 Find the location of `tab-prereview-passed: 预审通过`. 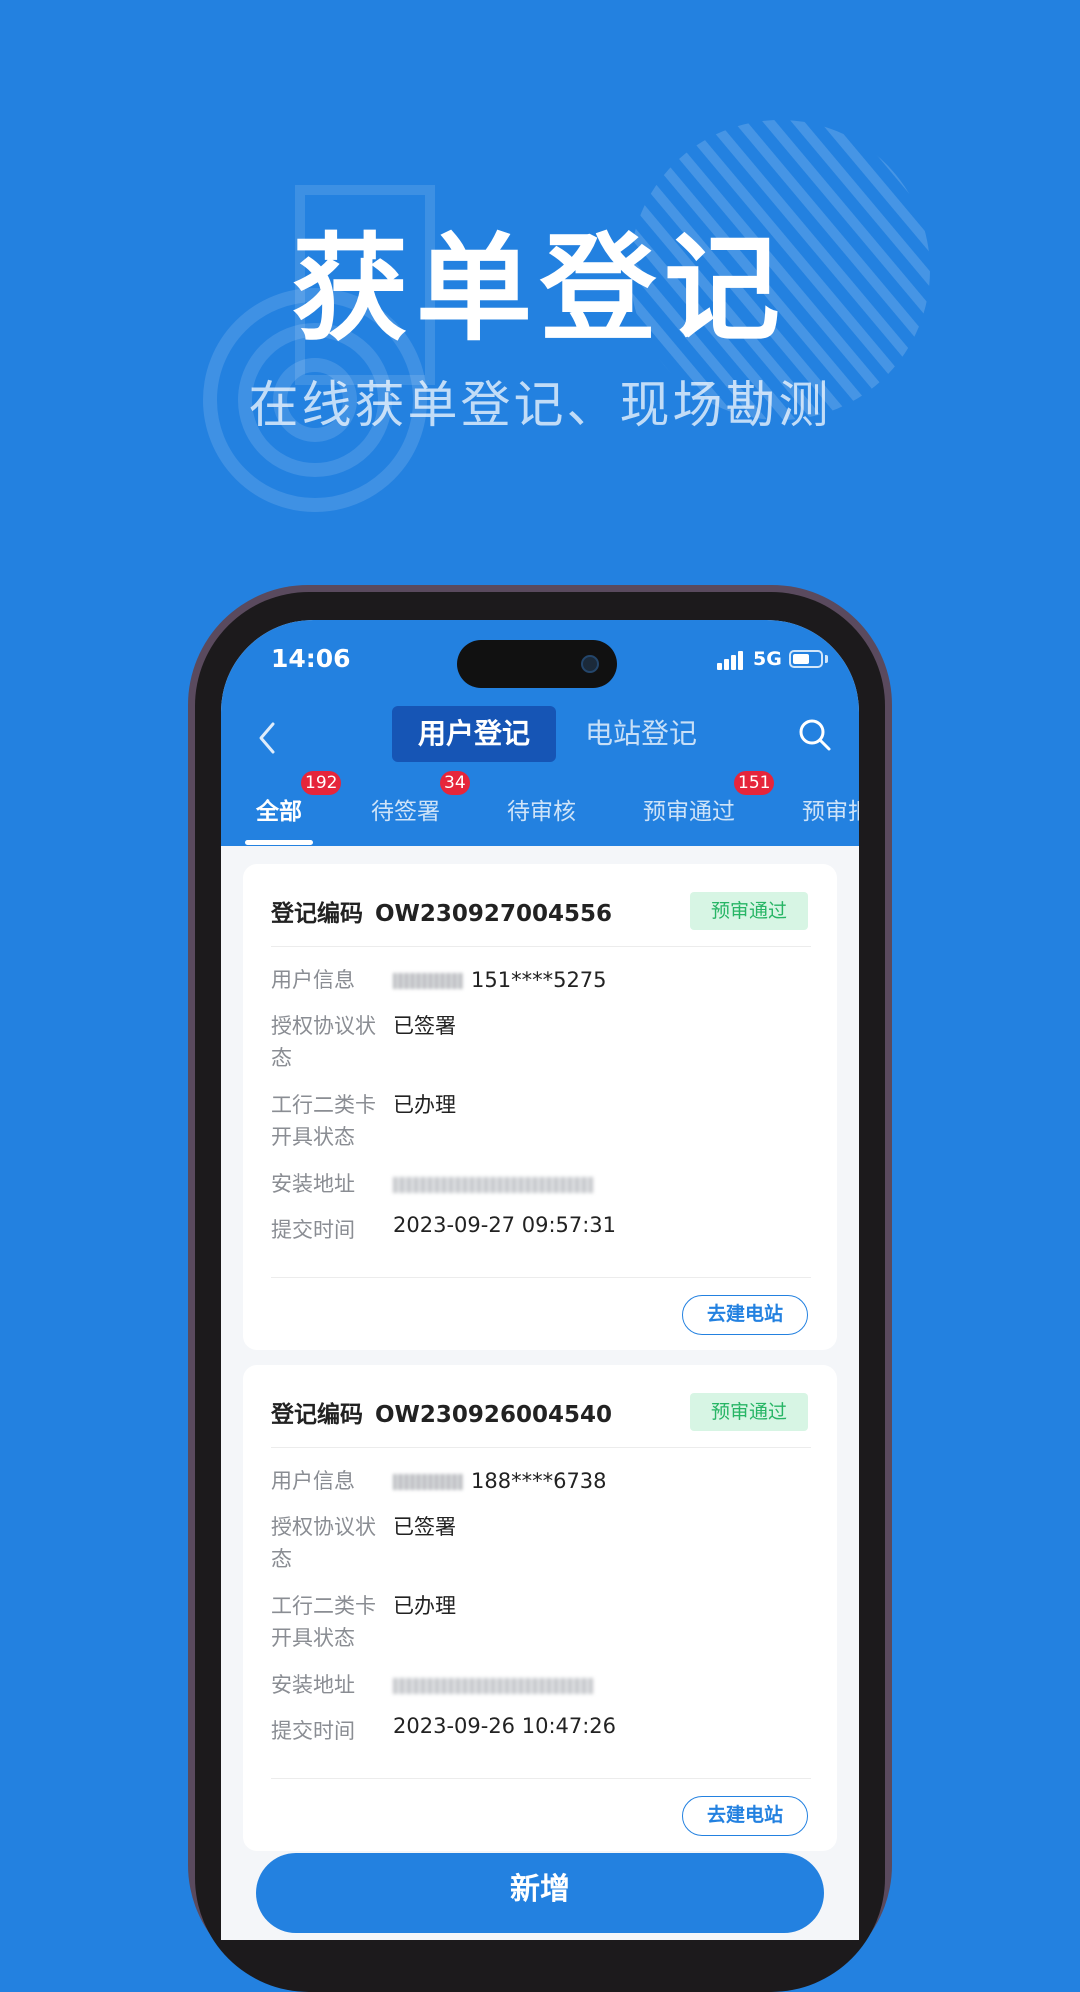

tab-prereview-passed: 预审通过 is located at coordinates (689, 809).